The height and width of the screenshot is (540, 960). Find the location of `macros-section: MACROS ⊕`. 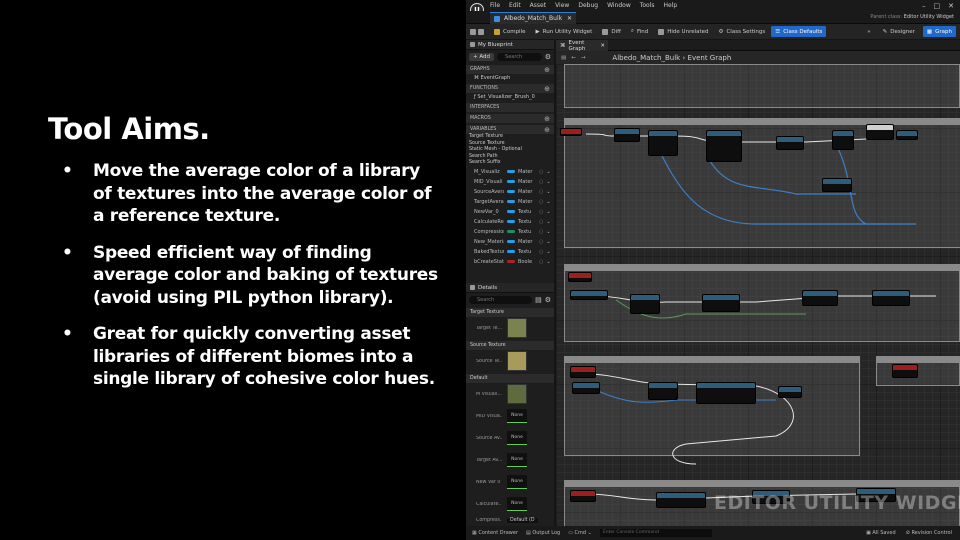

macros-section: MACROS ⊕ is located at coordinates (510, 118).